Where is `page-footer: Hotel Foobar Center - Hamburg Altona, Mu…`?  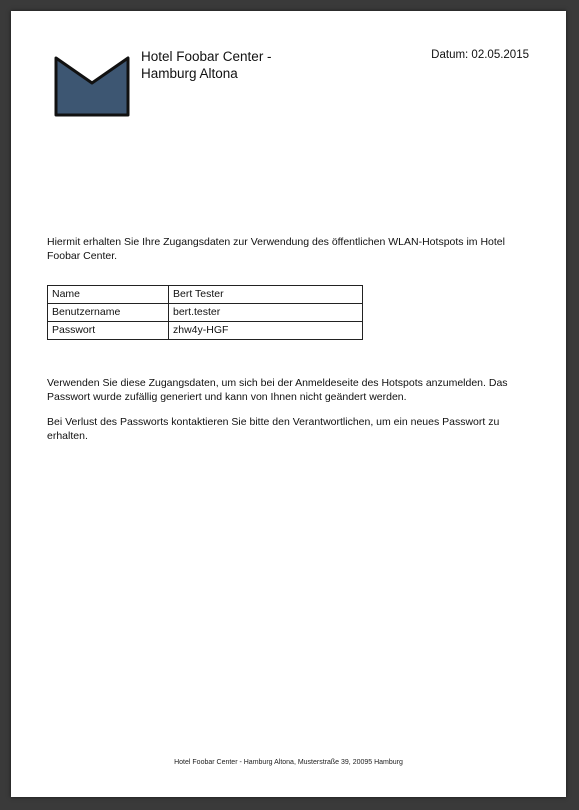 page-footer: Hotel Foobar Center - Hamburg Altona, Mu… is located at coordinates (288, 762).